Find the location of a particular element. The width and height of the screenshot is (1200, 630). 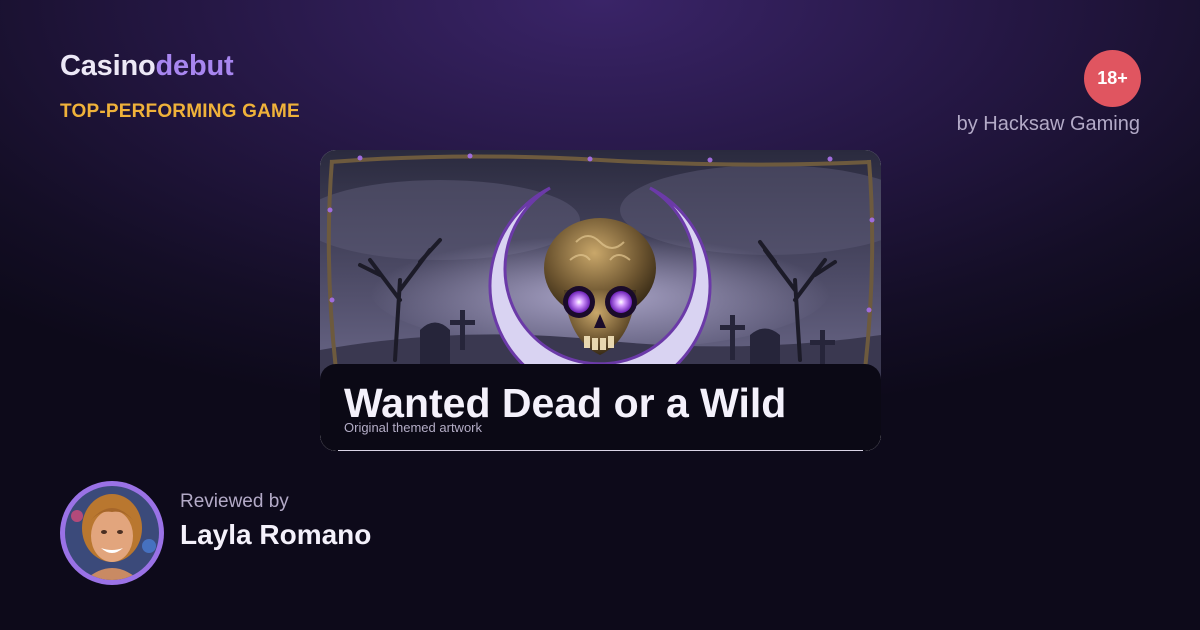

artwork-caption: Original themed artwork is located at coordinates (413, 427).